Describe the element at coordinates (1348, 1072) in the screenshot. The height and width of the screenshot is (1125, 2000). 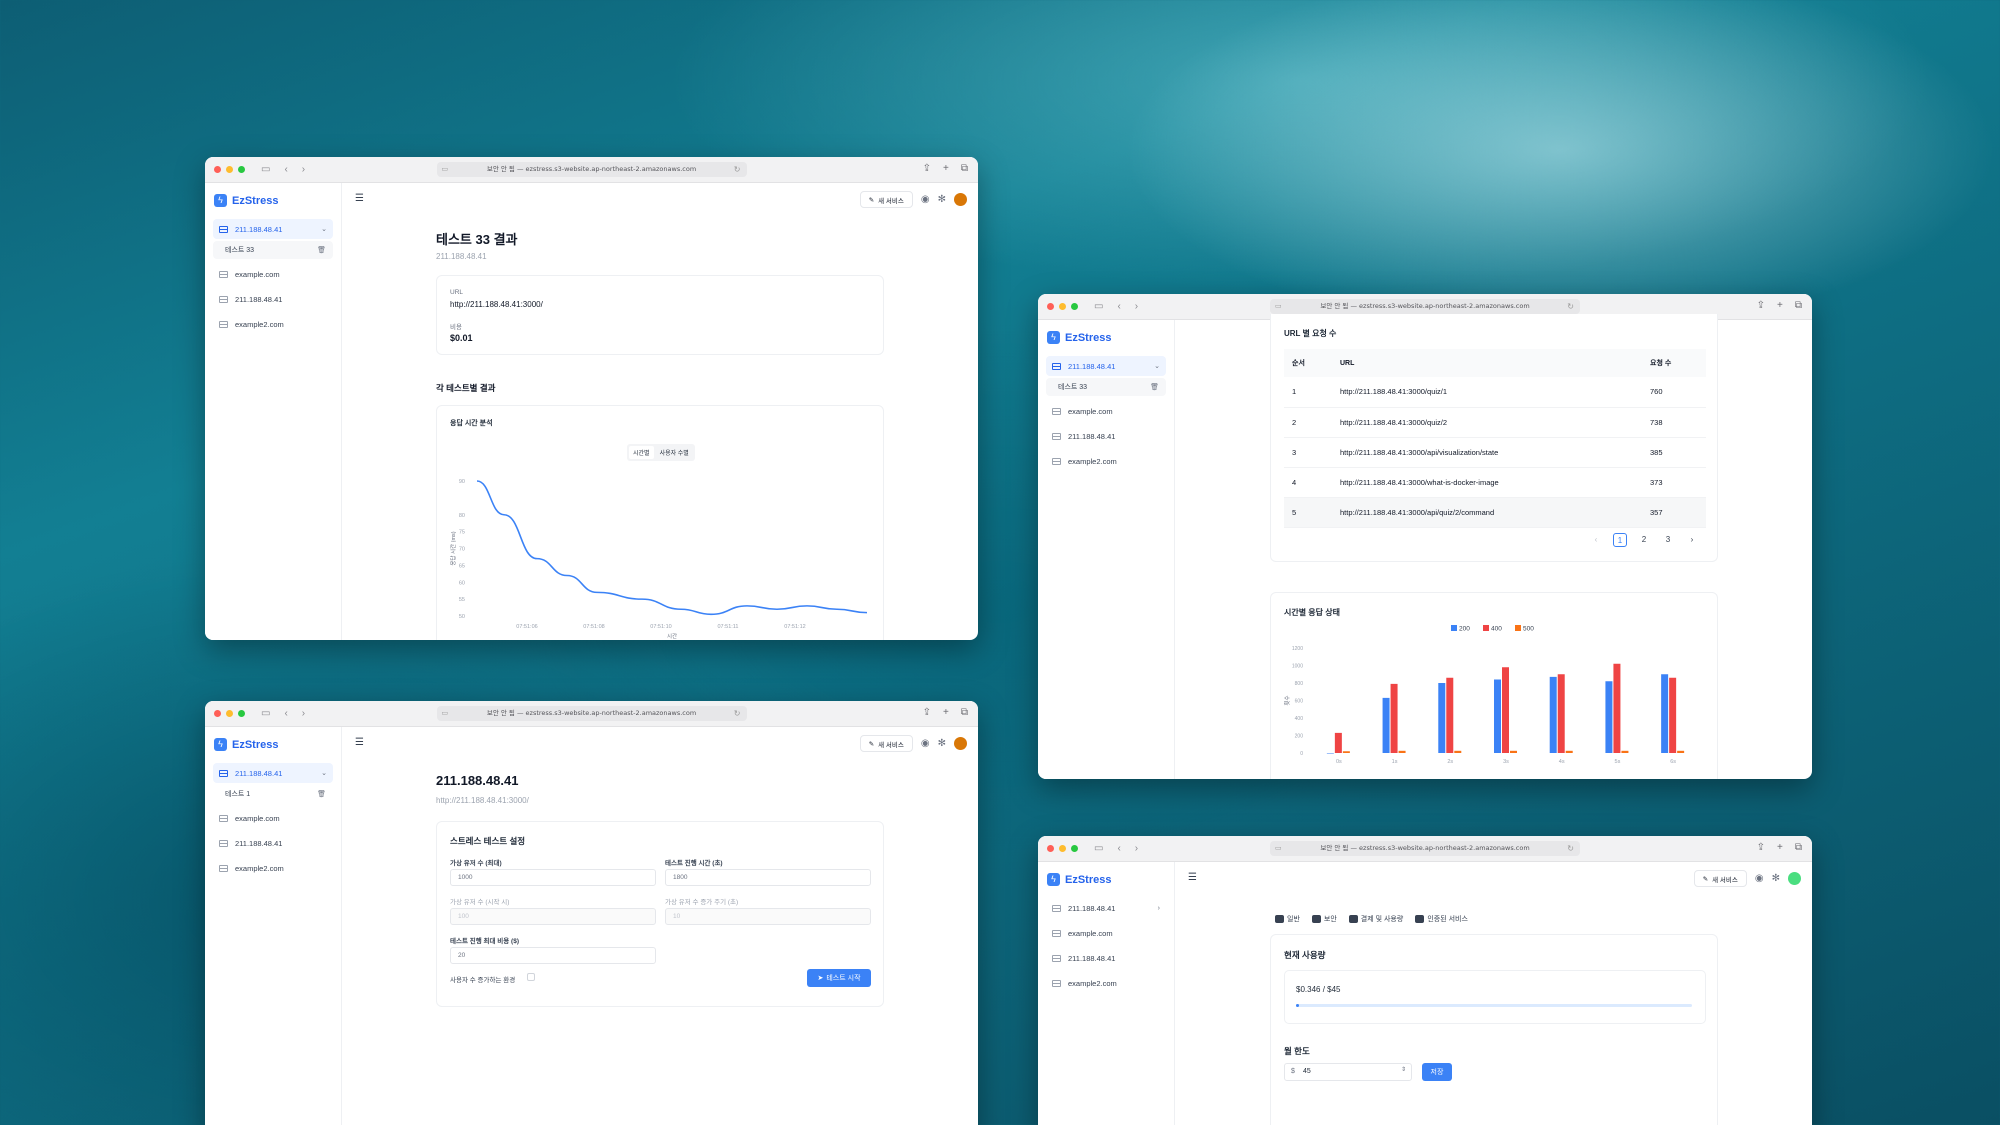
I see `limit-input: $ 45 ⇕` at that location.